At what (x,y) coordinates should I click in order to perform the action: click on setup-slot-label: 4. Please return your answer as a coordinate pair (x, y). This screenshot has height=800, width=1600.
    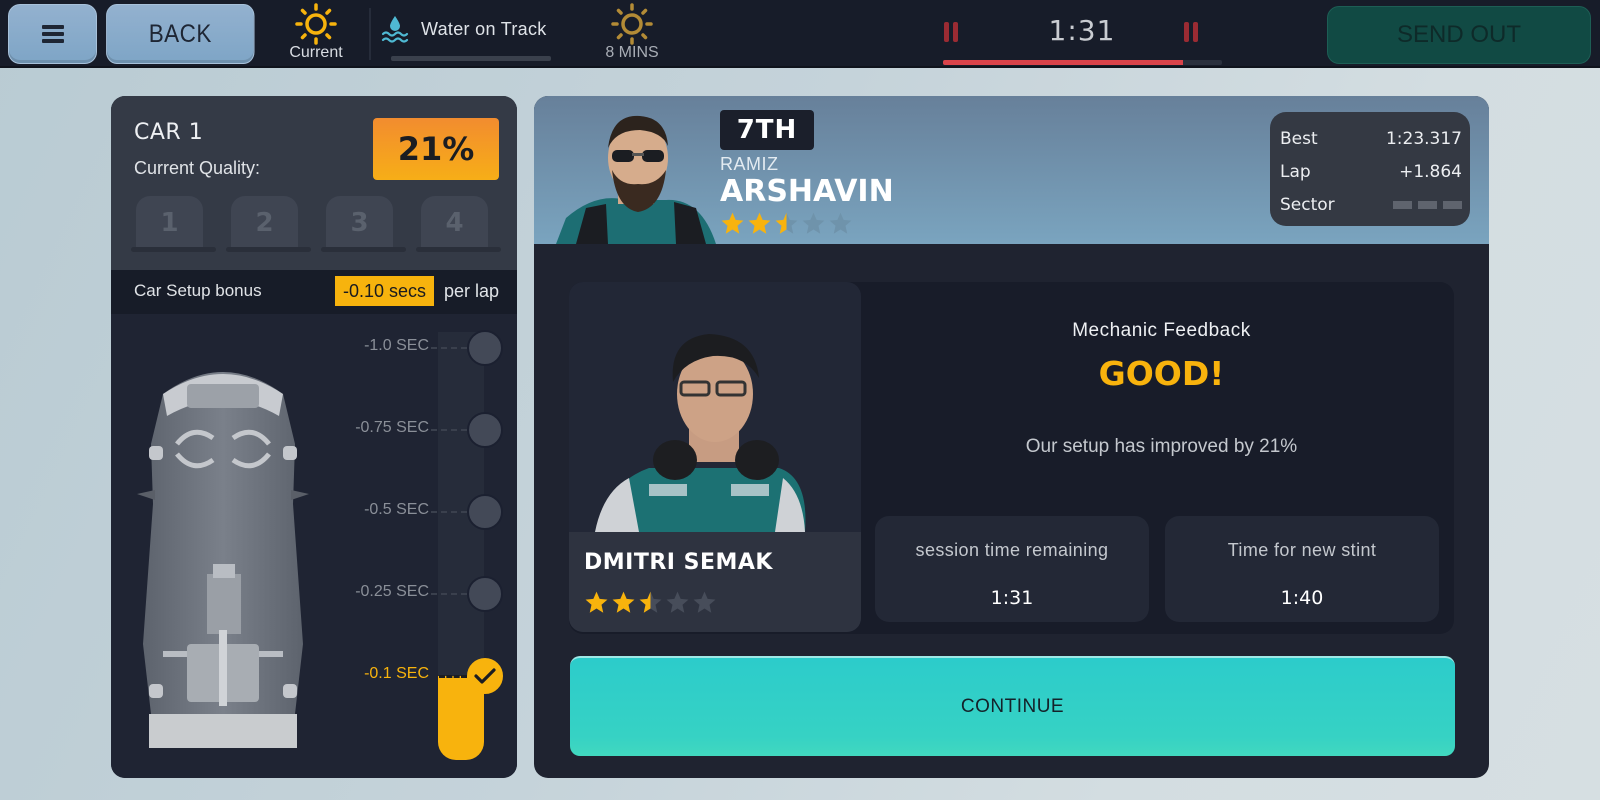
    Looking at the image, I should click on (454, 223).